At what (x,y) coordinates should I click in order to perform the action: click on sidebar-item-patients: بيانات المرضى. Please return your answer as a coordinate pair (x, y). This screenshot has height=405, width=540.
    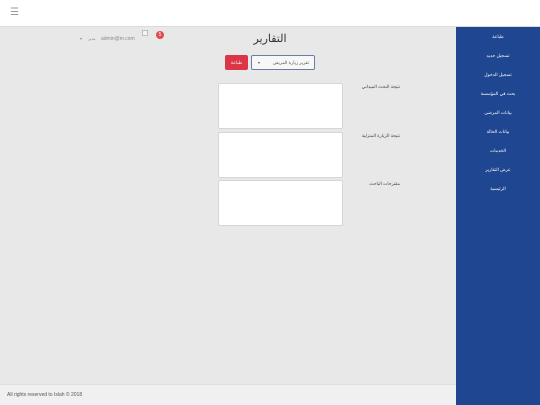
    Looking at the image, I should click on (498, 112).